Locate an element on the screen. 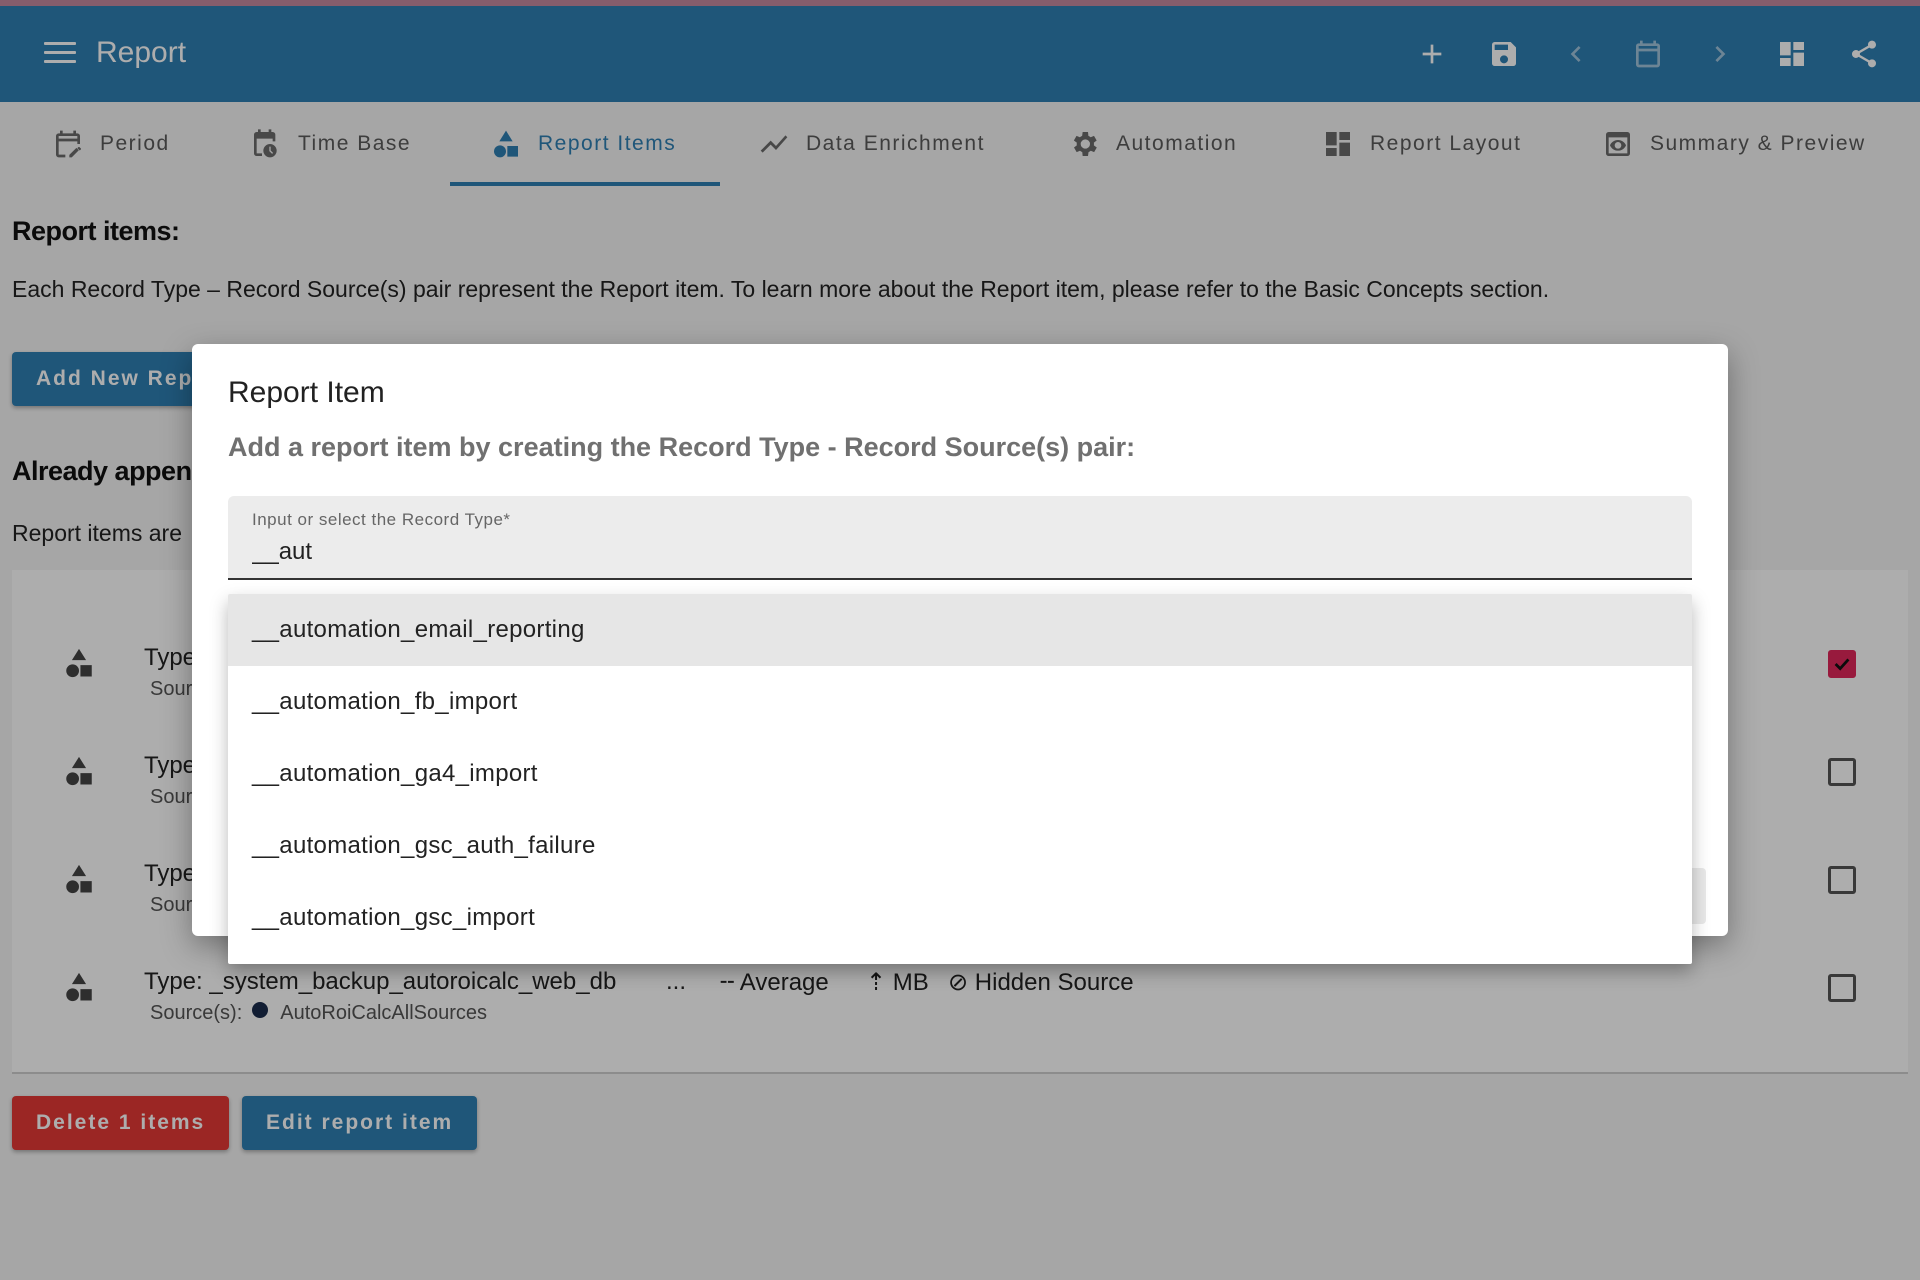  record-type-field: Input or select the Record Type* is located at coordinates (960, 538).